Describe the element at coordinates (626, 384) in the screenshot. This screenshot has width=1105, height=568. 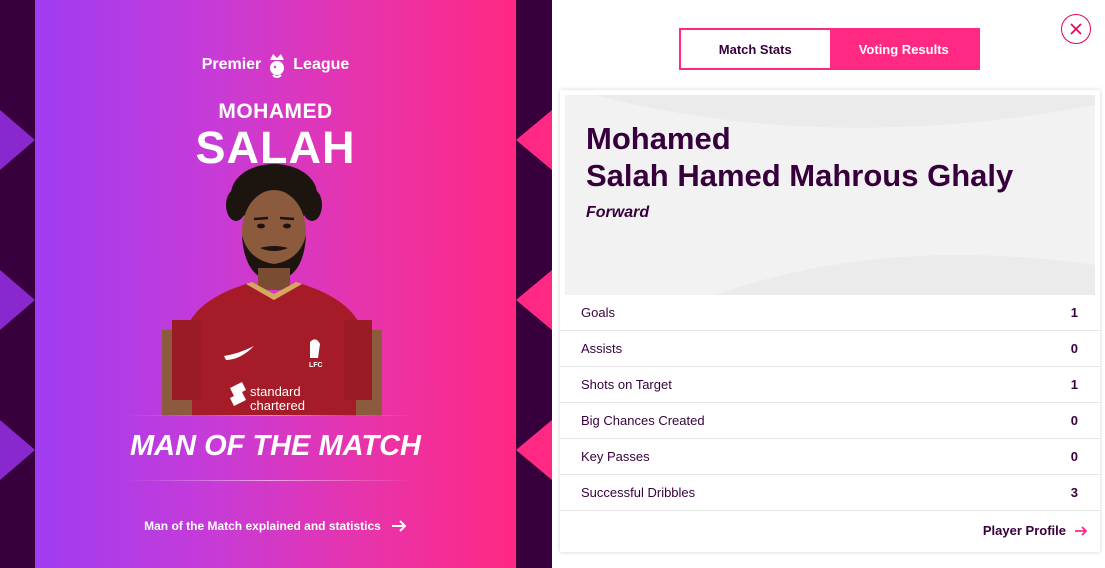
I see `stat-label: Shots on Target` at that location.